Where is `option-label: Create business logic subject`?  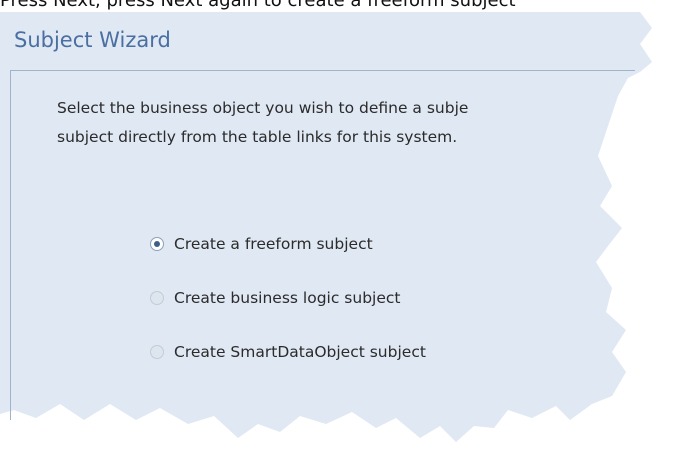
option-label: Create business logic subject is located at coordinates (287, 298).